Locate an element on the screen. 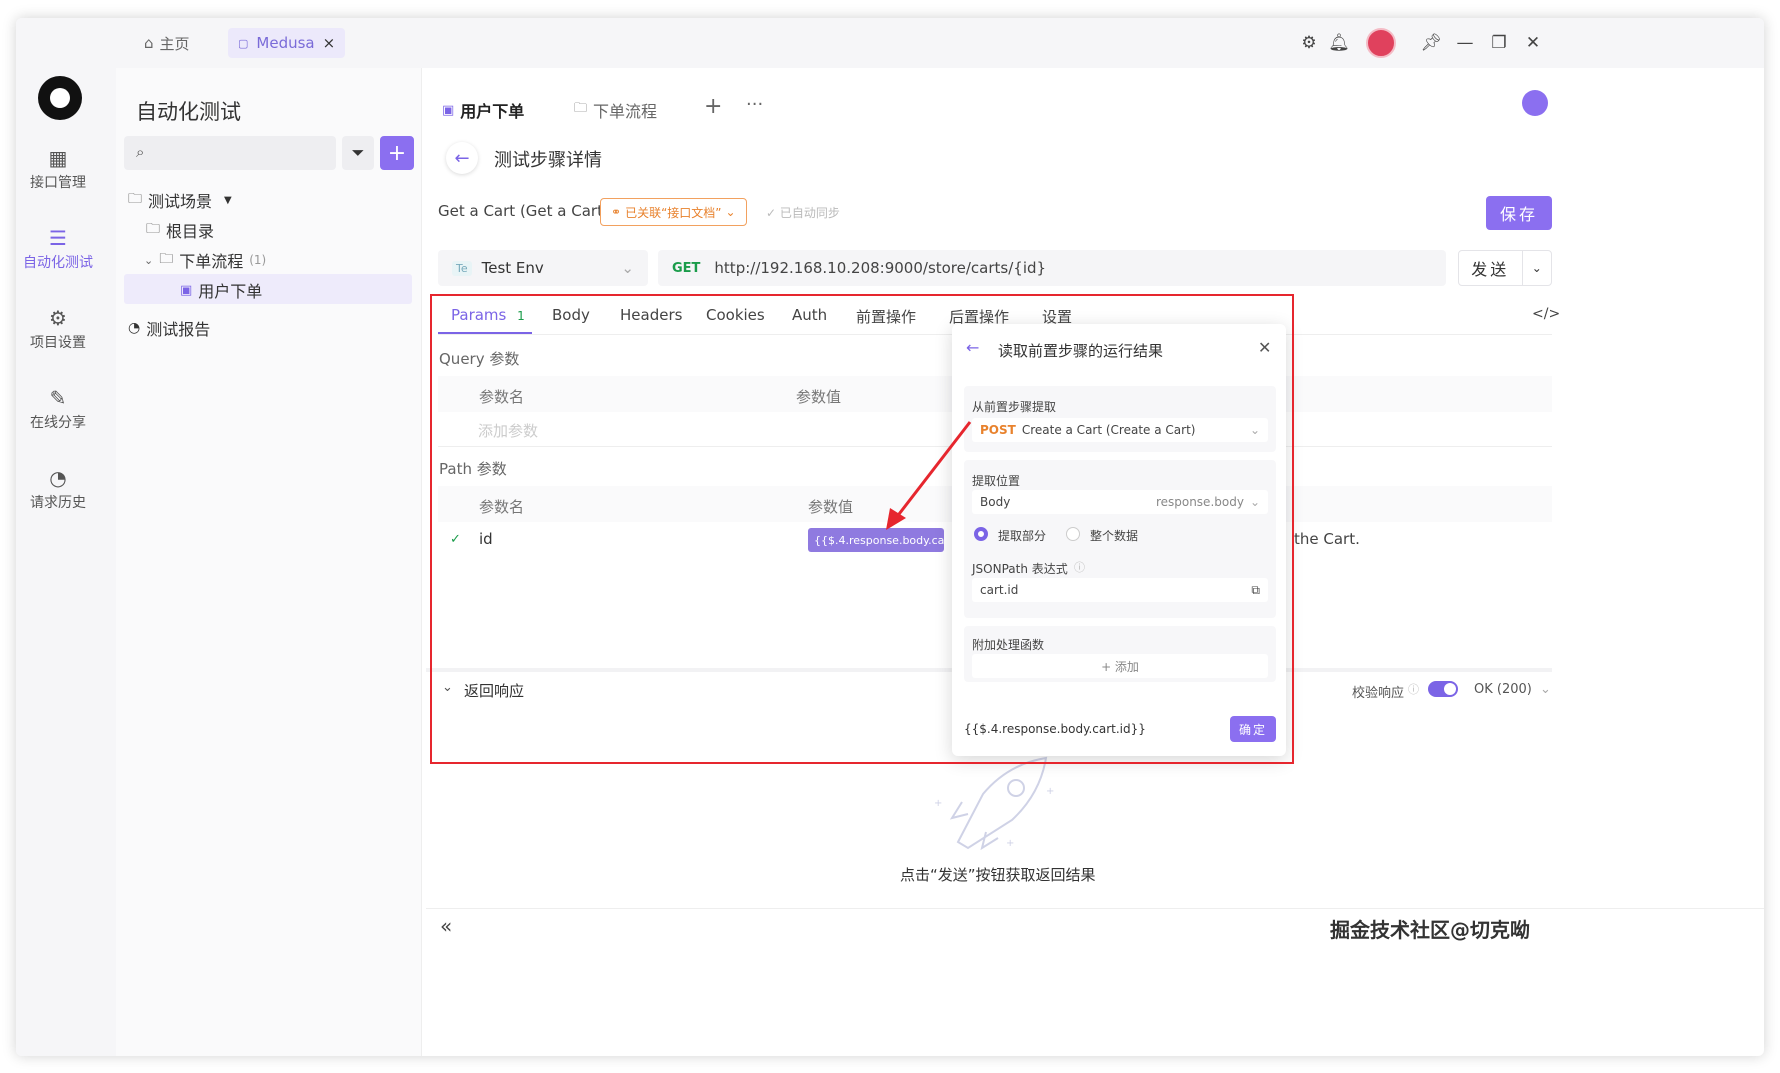 The width and height of the screenshot is (1780, 1073). home-tab: ⌂ 主页 is located at coordinates (167, 43).